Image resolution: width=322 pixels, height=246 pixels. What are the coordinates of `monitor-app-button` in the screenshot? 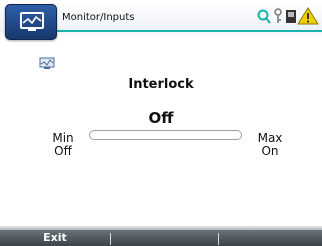 It's located at (31, 22).